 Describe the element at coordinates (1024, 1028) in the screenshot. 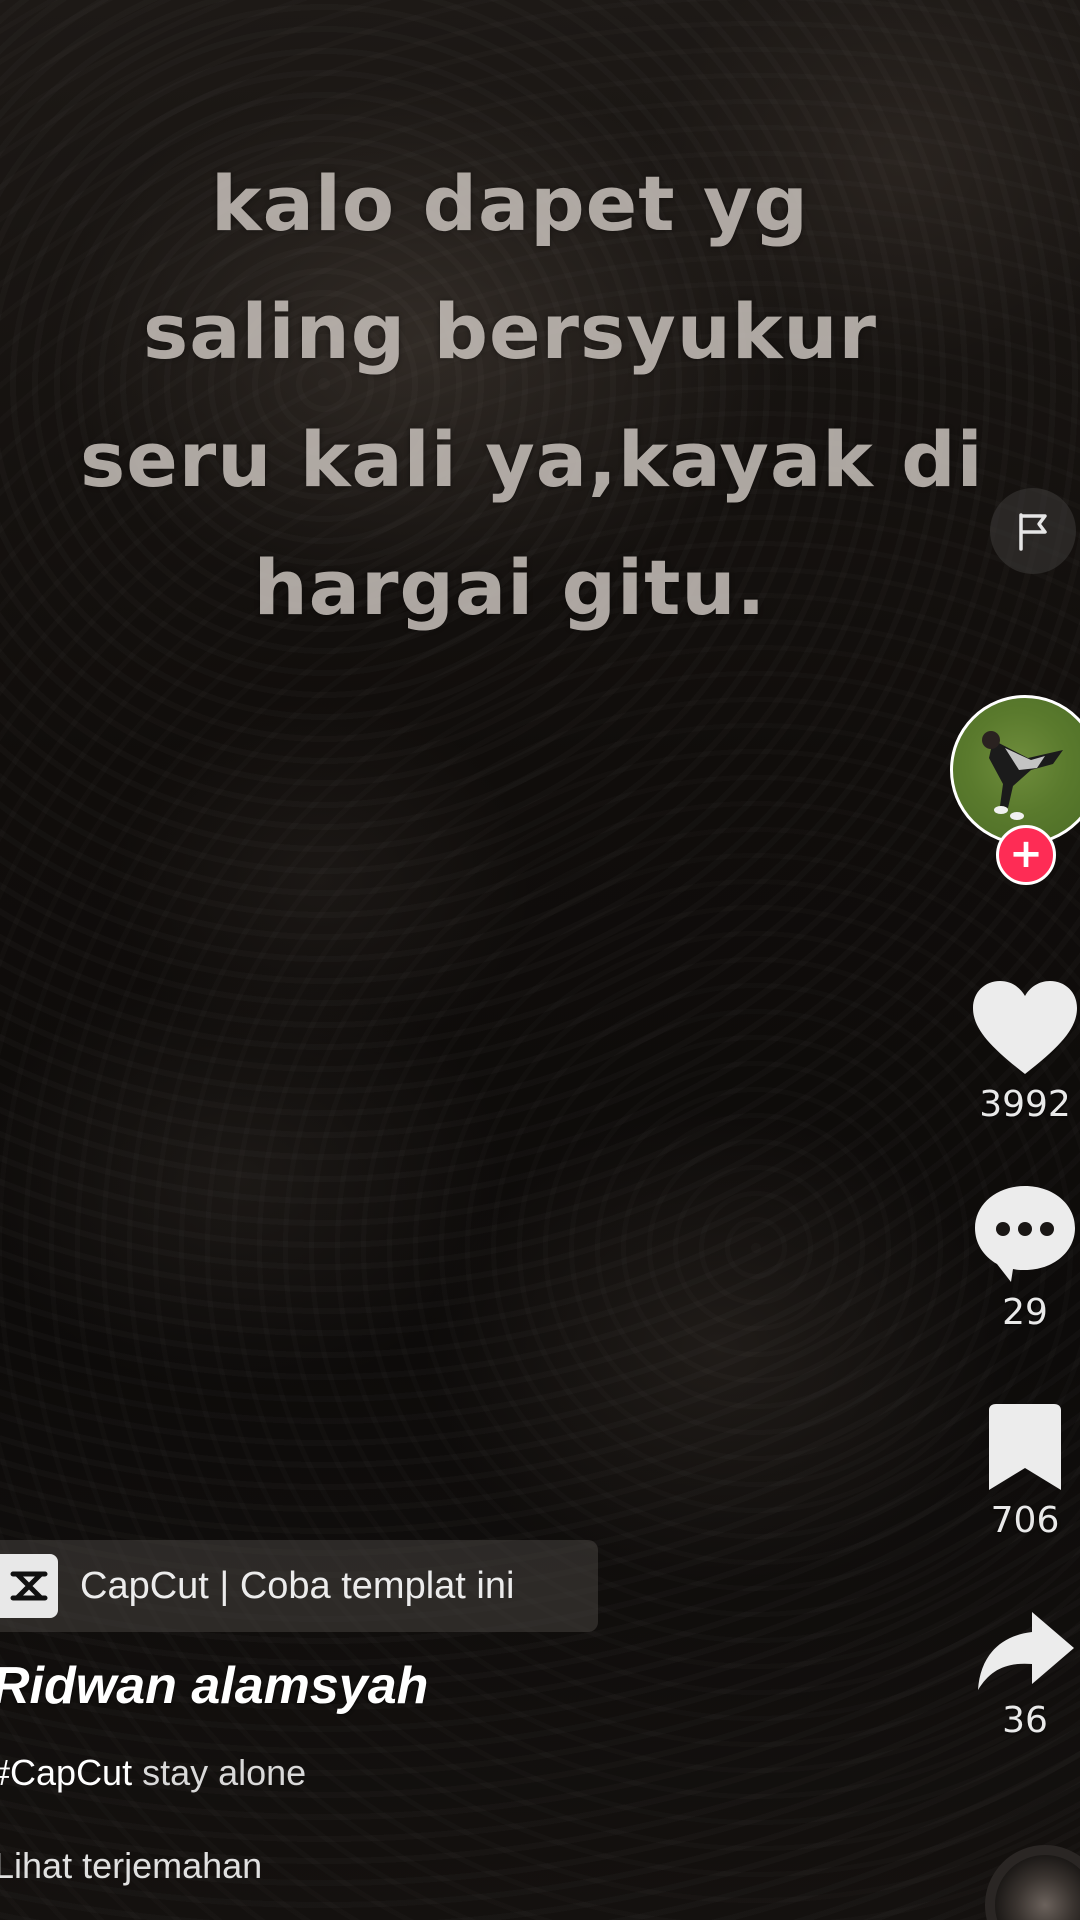

I see `heart-icon` at that location.